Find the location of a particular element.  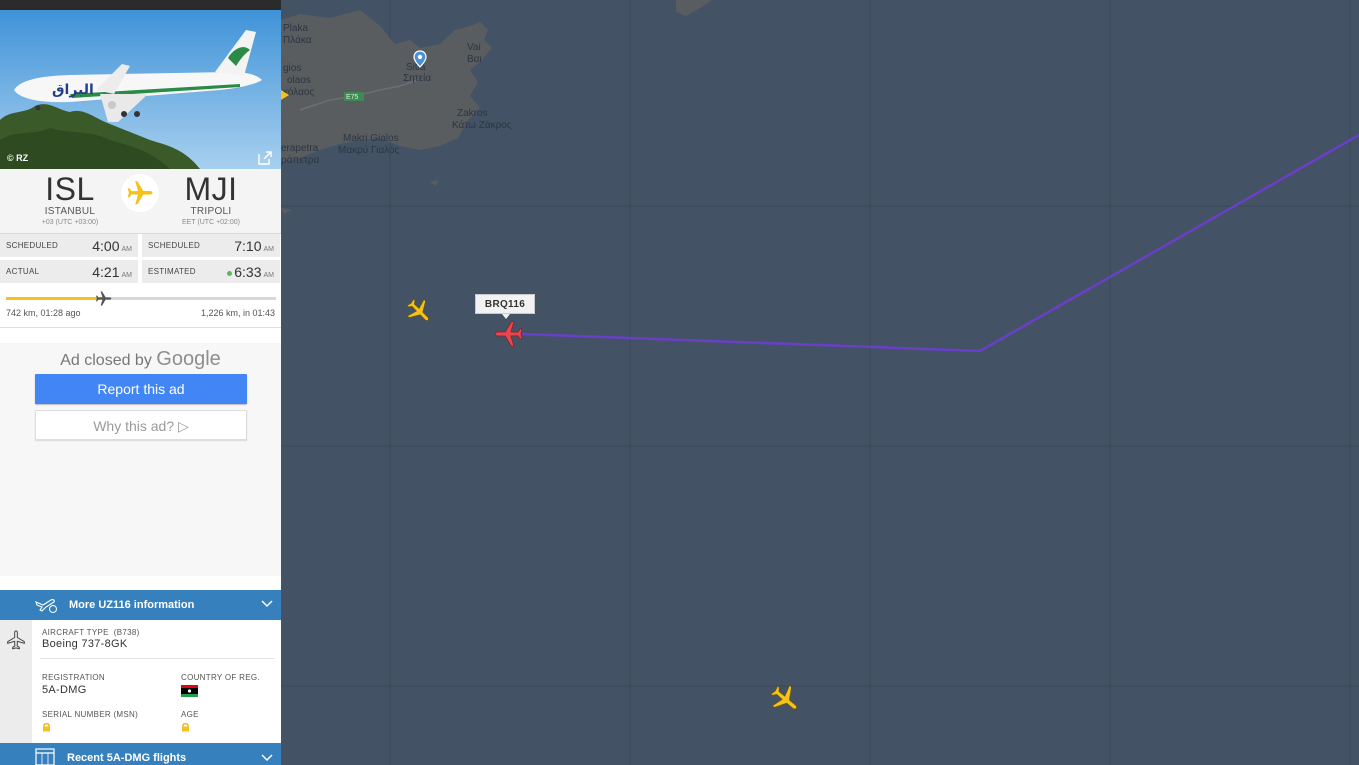

aircraft-photo: البراق © RZ is located at coordinates (140, 89).